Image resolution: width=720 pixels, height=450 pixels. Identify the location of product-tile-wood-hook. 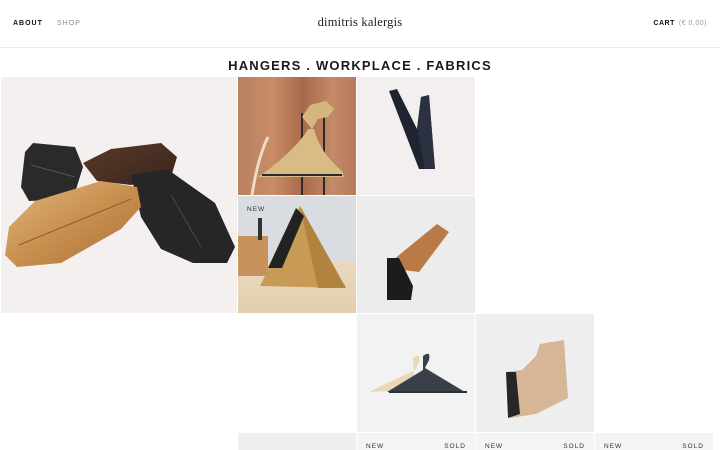
(416, 254).